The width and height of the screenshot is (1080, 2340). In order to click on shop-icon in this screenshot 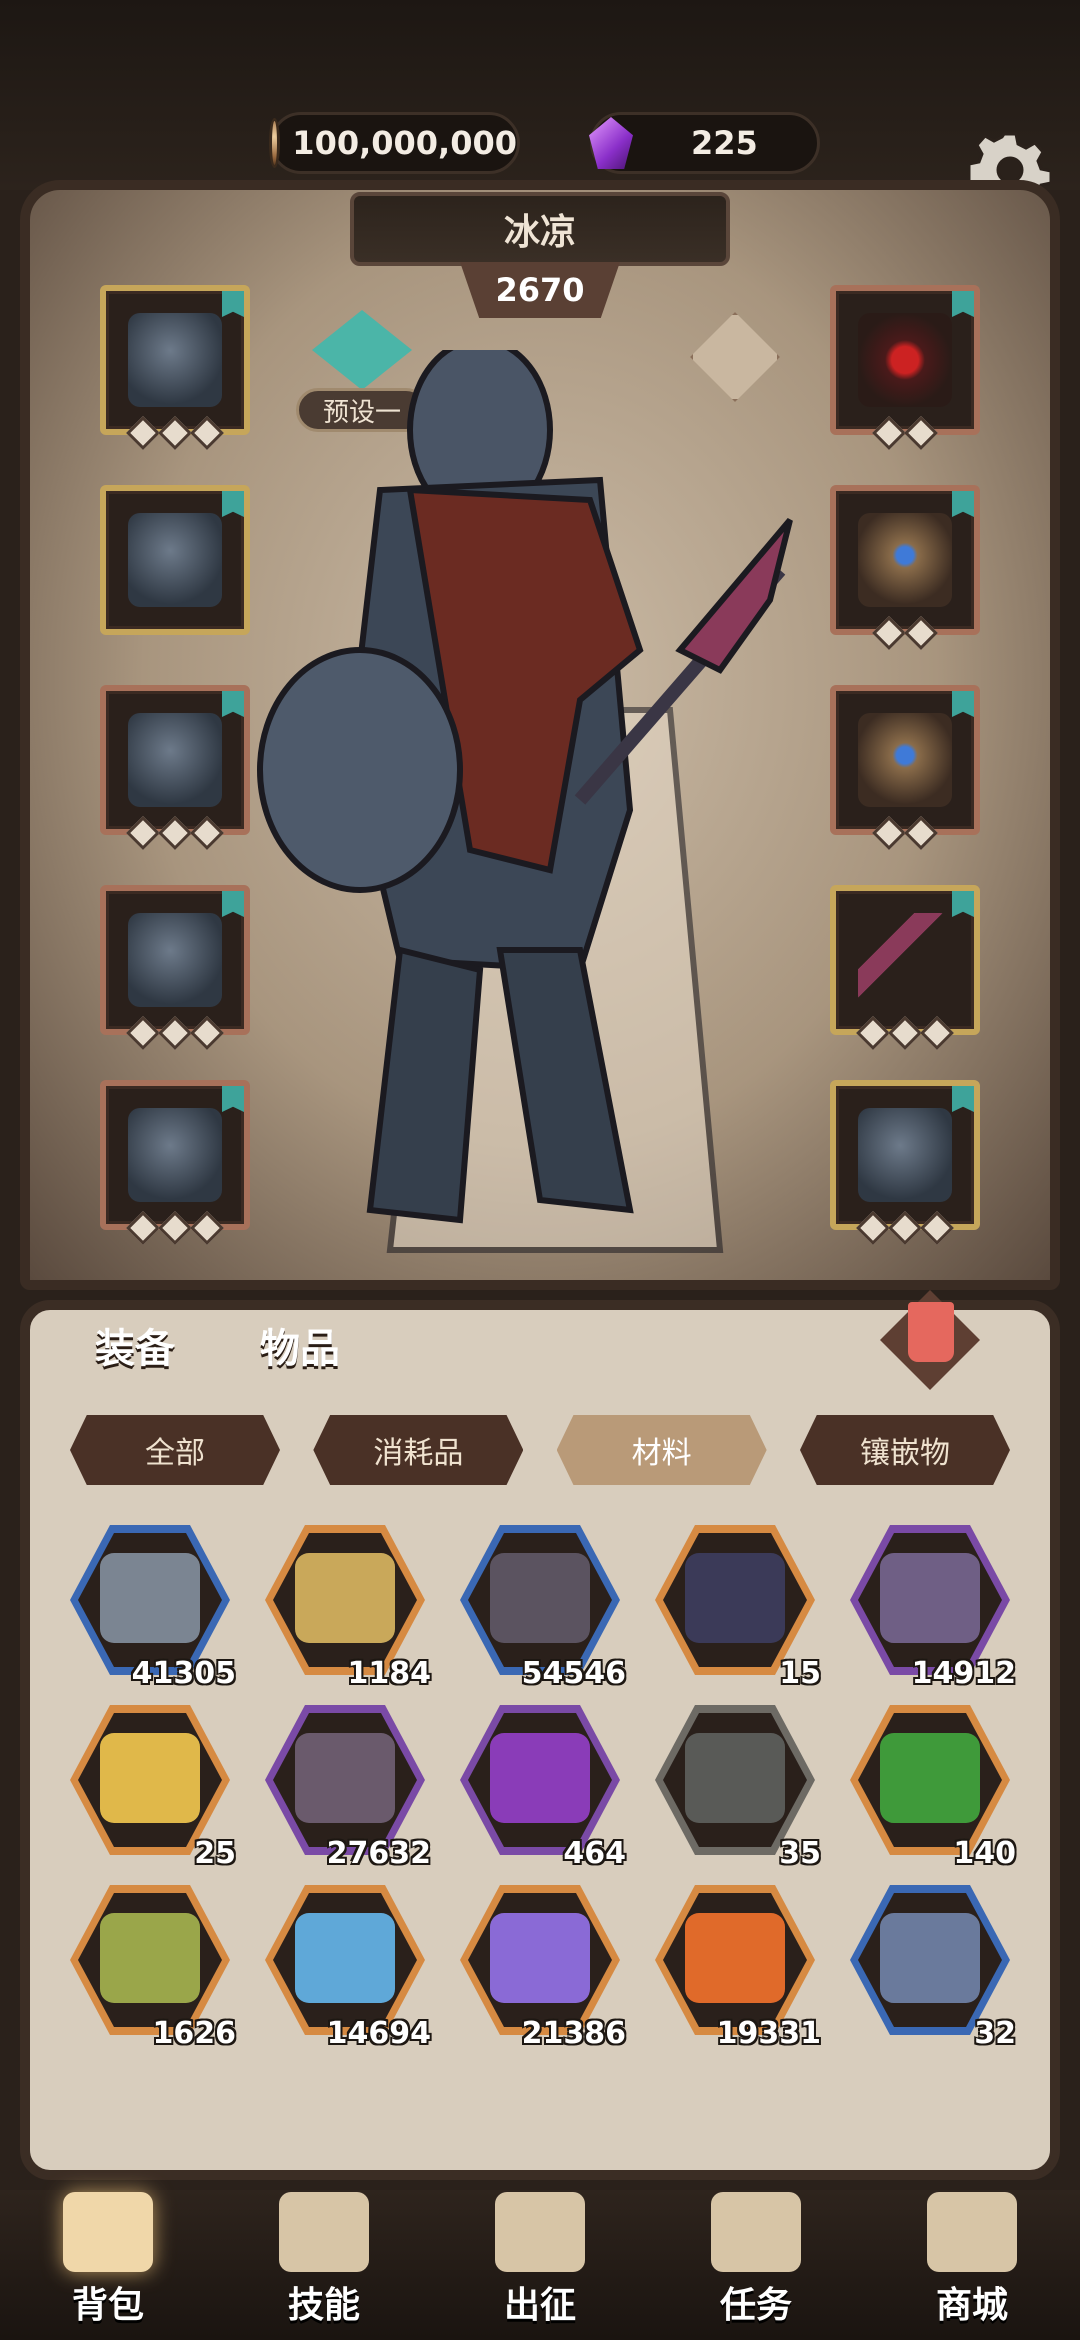, I will do `click(972, 2232)`.